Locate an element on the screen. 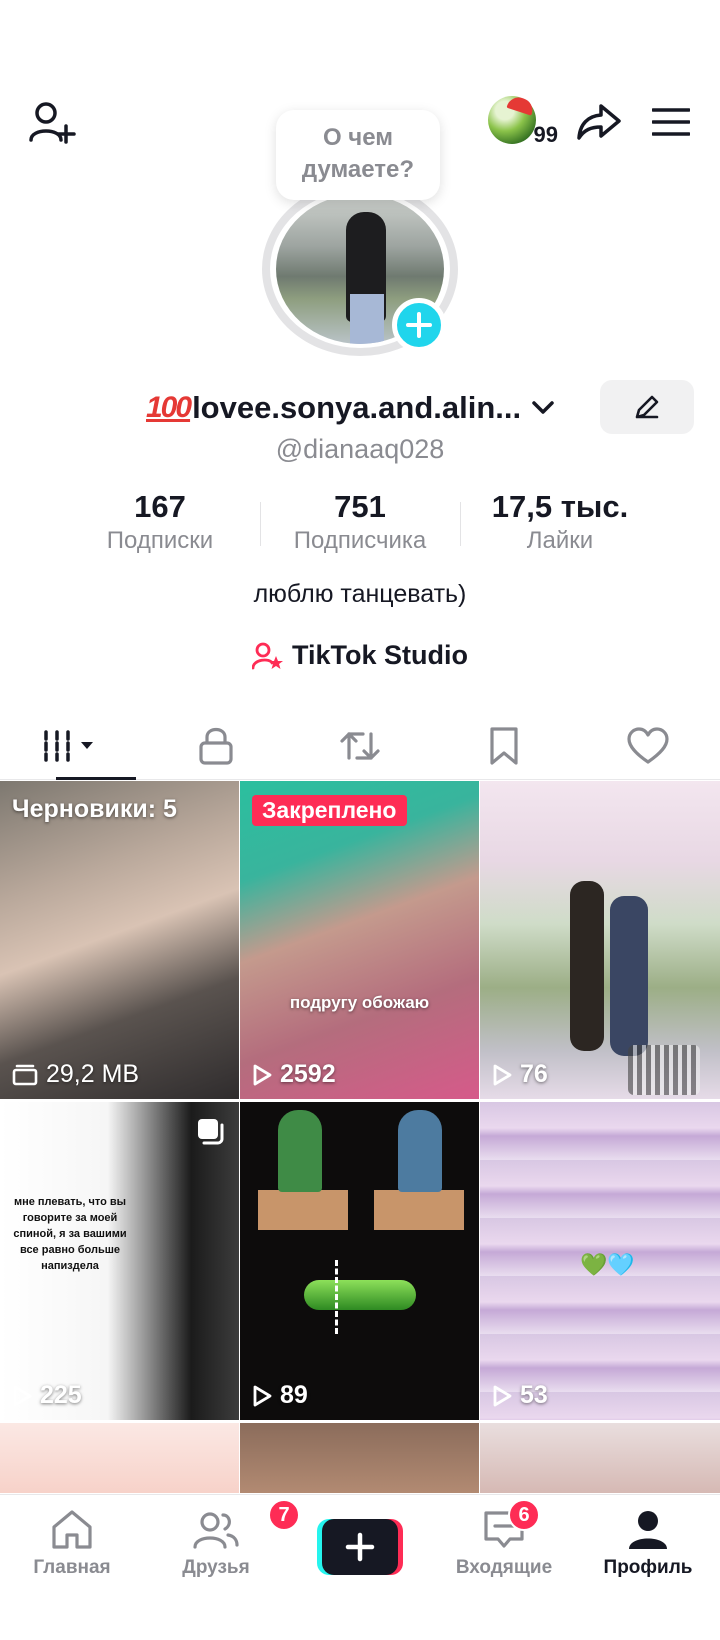 The width and height of the screenshot is (720, 1640). username-handle: @dianaaq028 is located at coordinates (360, 449).